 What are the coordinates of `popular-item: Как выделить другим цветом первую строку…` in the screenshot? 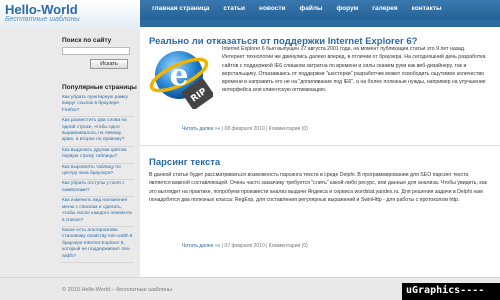 It's located at (98, 155).